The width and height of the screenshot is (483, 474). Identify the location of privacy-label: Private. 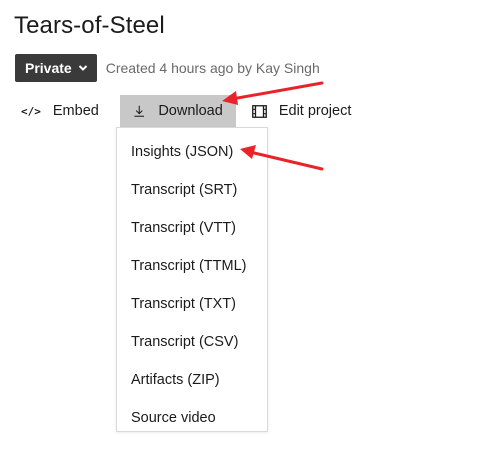
(48, 68).